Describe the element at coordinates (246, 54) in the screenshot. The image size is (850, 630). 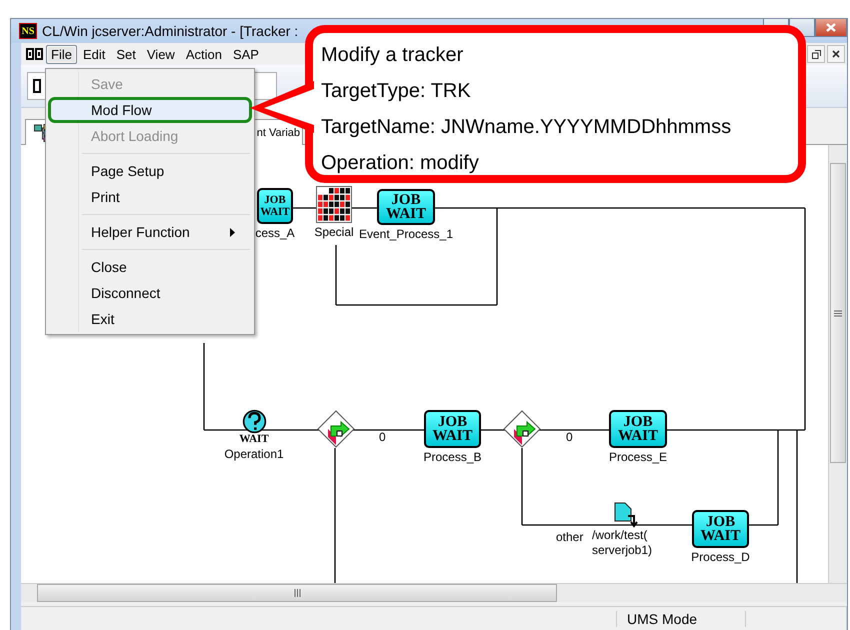
I see `menu-item: SAP` at that location.